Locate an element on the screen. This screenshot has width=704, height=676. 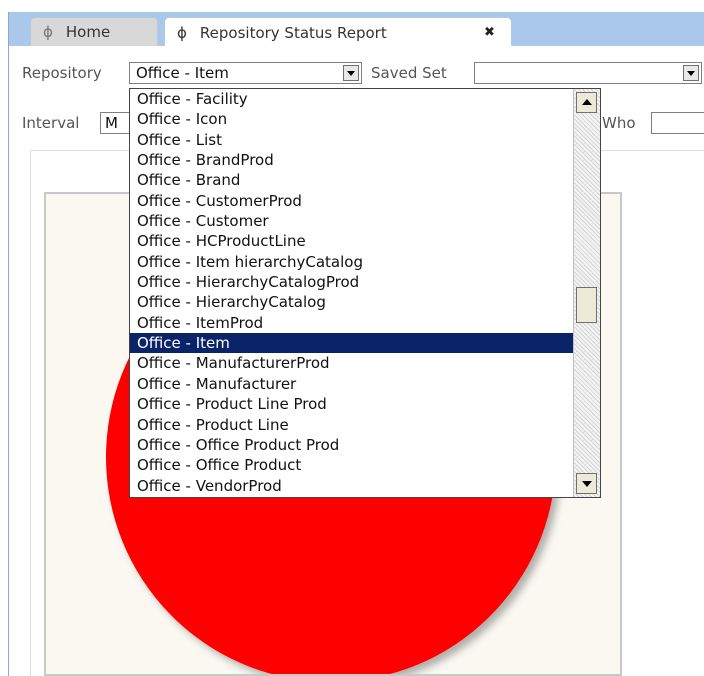
saved-set-select is located at coordinates (588, 73).